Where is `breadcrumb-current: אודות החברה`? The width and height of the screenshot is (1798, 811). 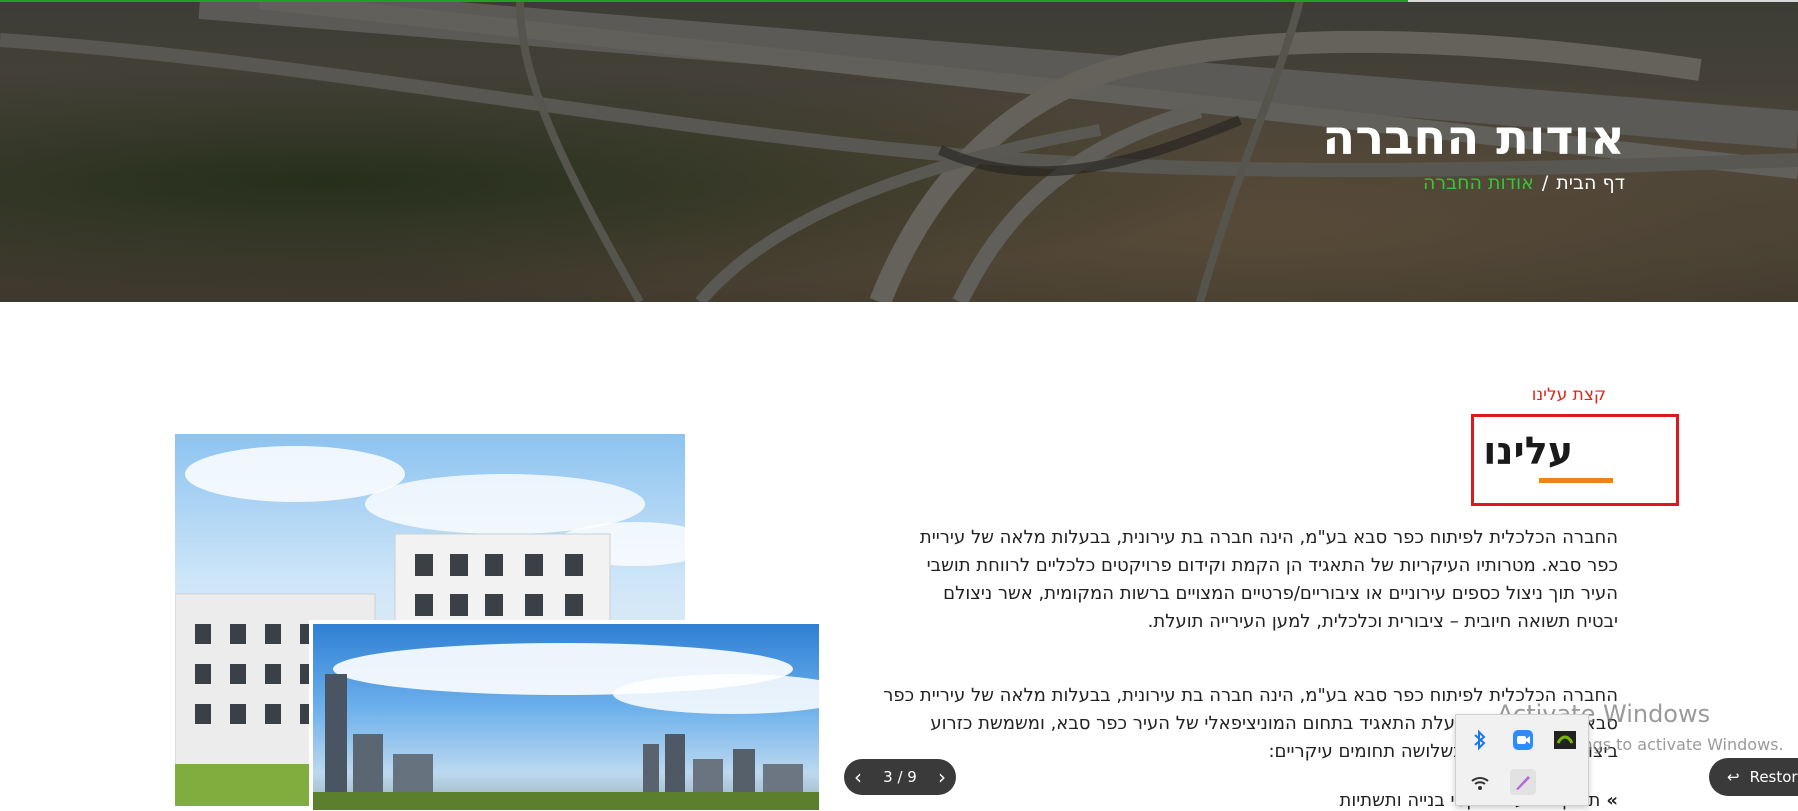
breadcrumb-current: אודות החברה is located at coordinates (1478, 183).